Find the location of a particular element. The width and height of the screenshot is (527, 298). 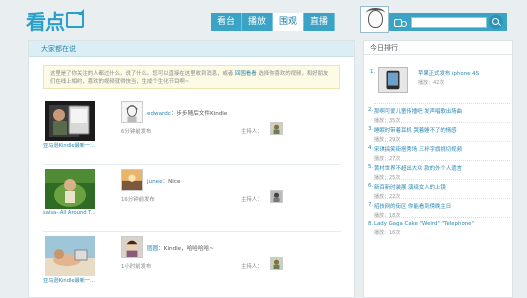

comment-user: junee is located at coordinates (155, 182).